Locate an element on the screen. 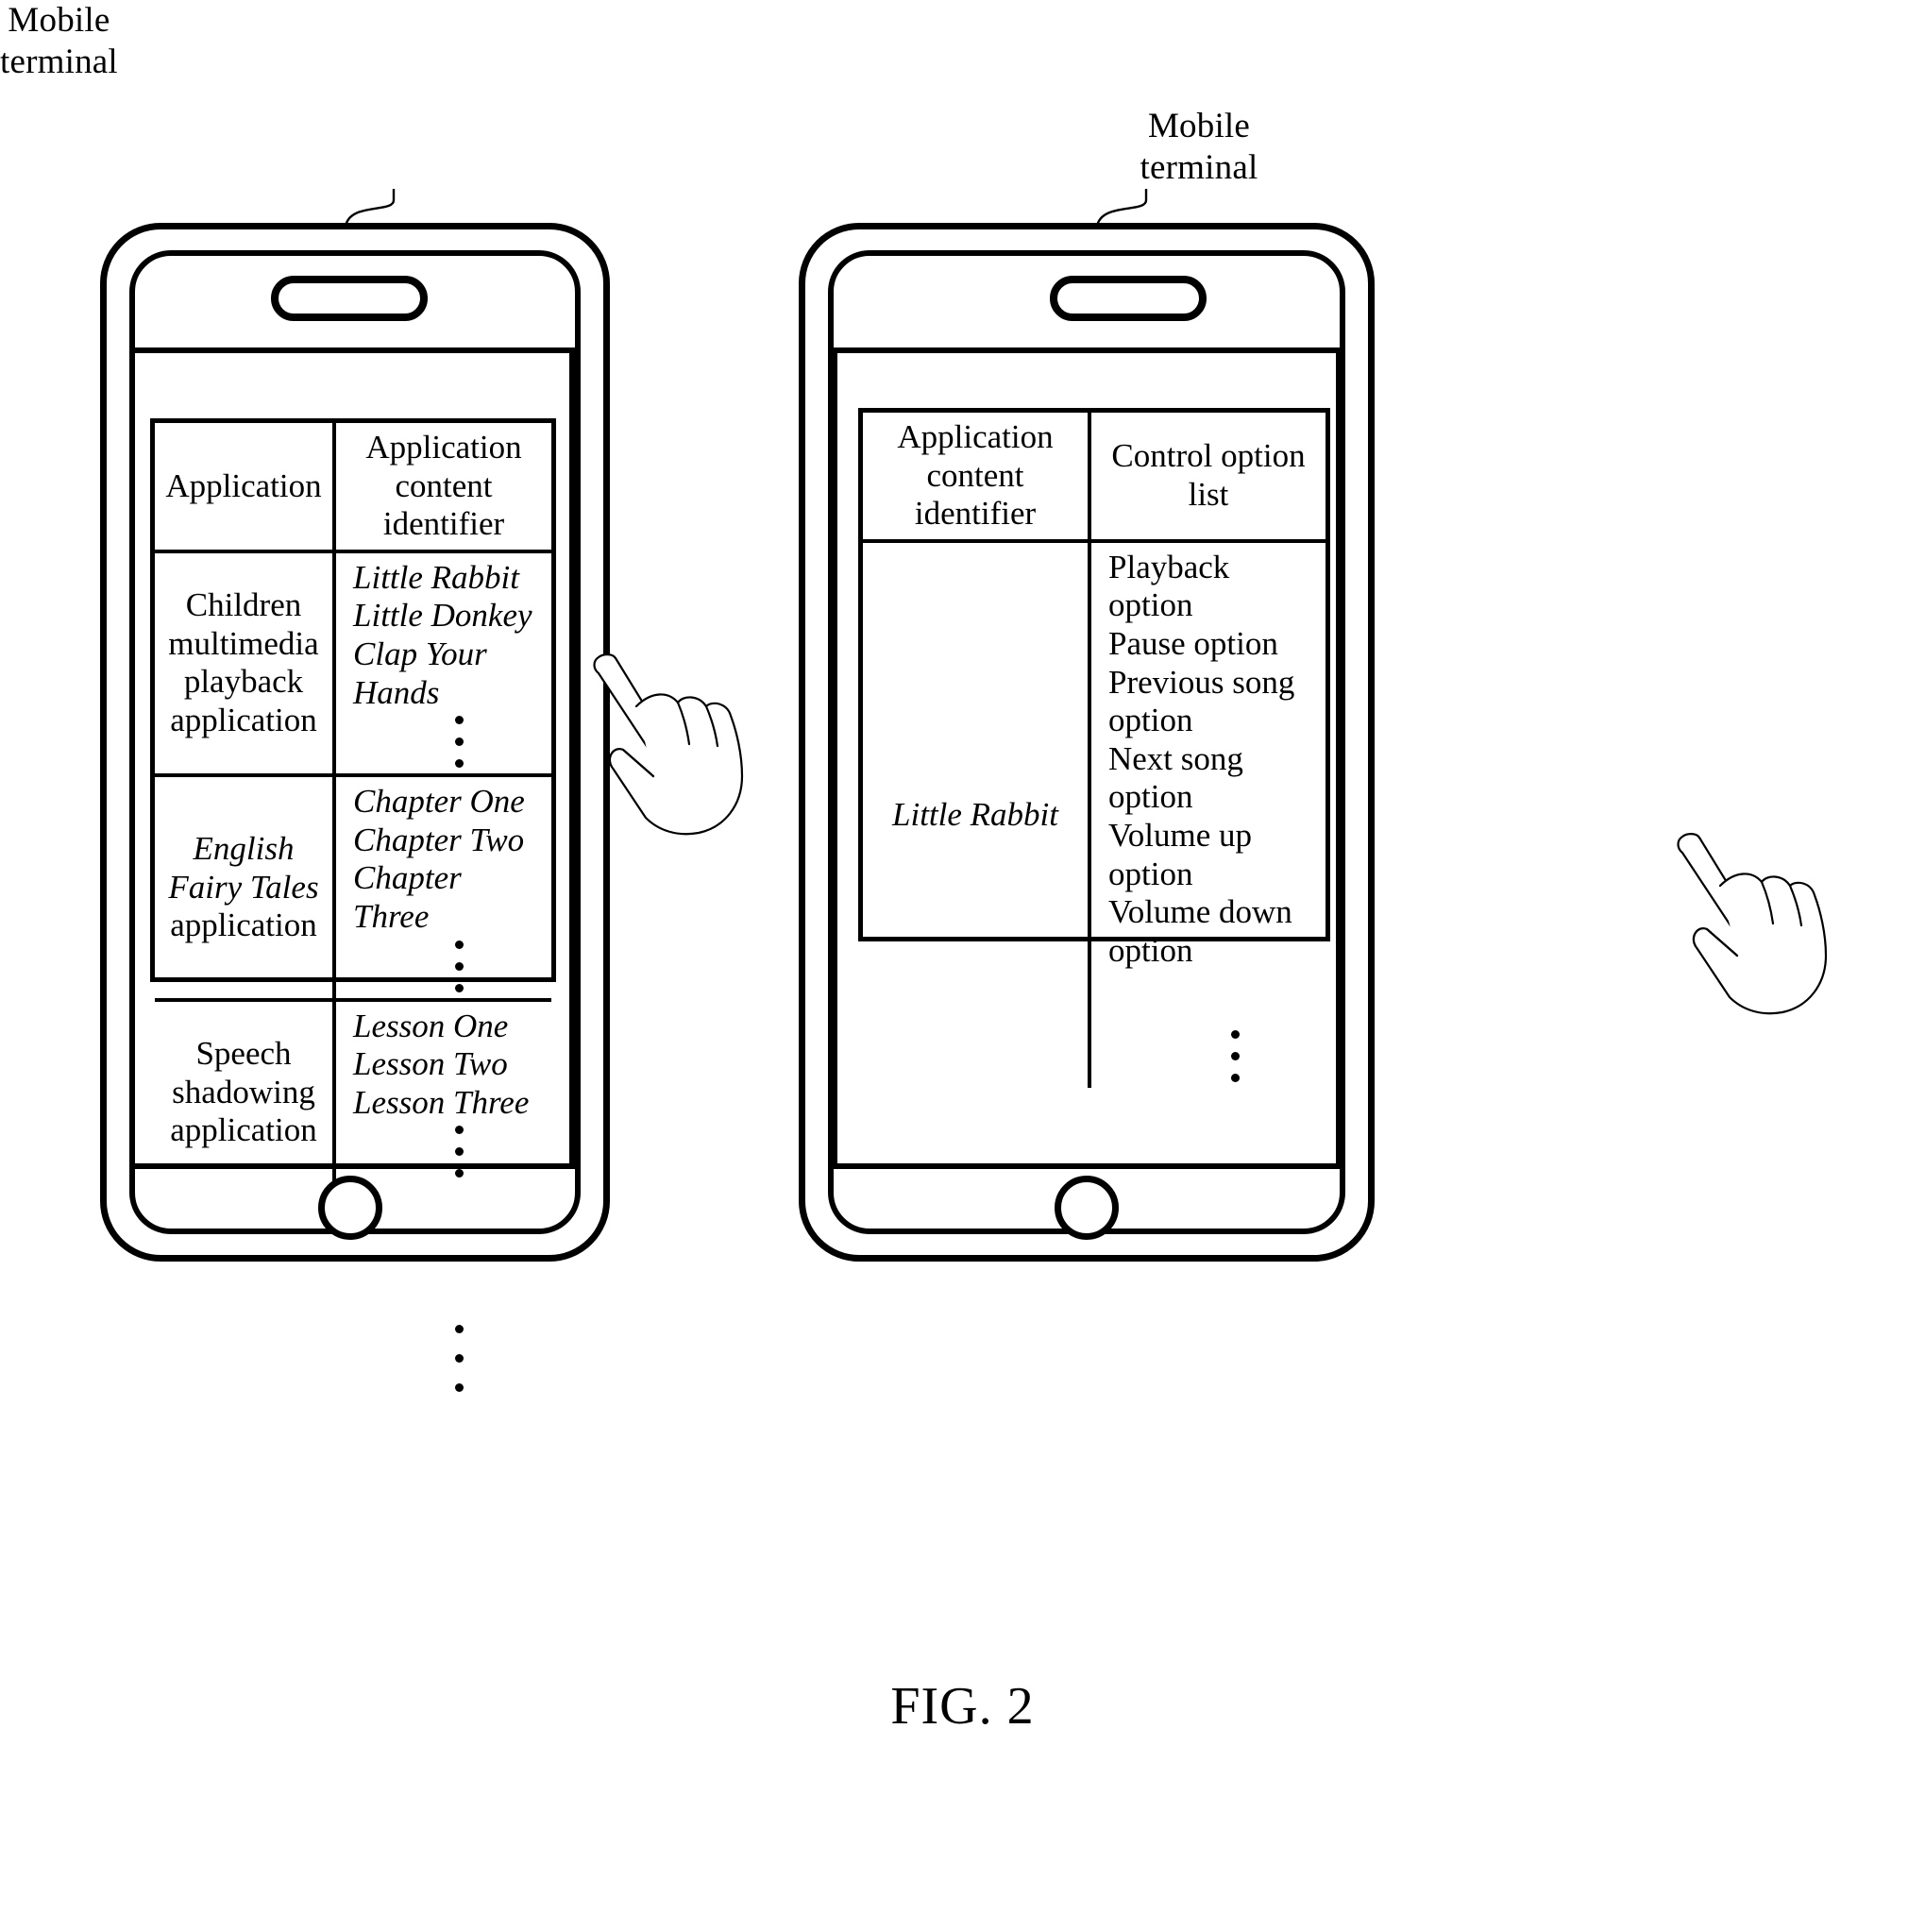 The height and width of the screenshot is (1932, 1925). control-option-item: Previous song option is located at coordinates (1213, 702).